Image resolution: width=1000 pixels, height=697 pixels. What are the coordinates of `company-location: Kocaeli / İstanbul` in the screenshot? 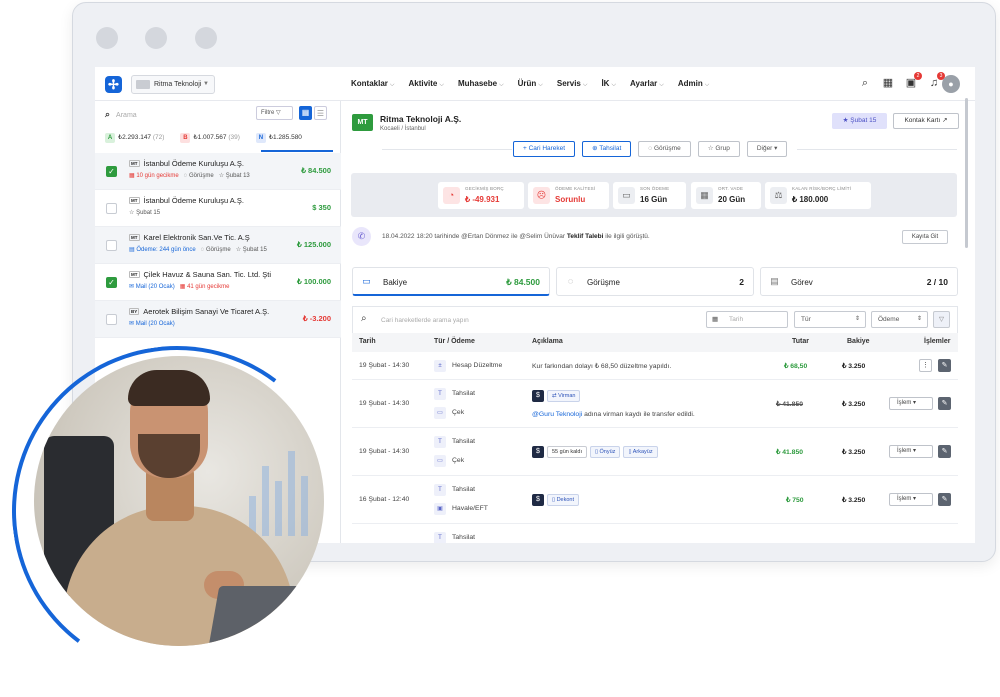 It's located at (403, 129).